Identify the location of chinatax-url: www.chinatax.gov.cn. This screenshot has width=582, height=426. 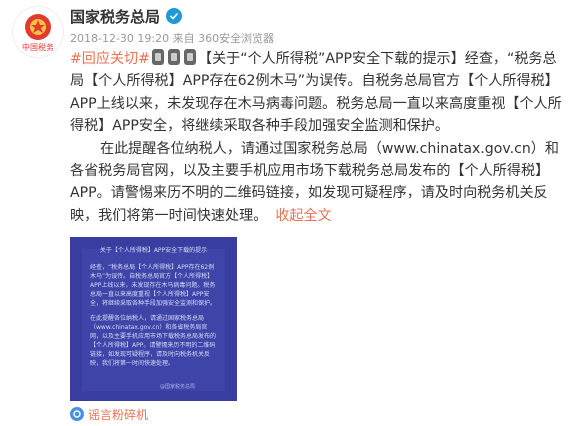
(456, 149).